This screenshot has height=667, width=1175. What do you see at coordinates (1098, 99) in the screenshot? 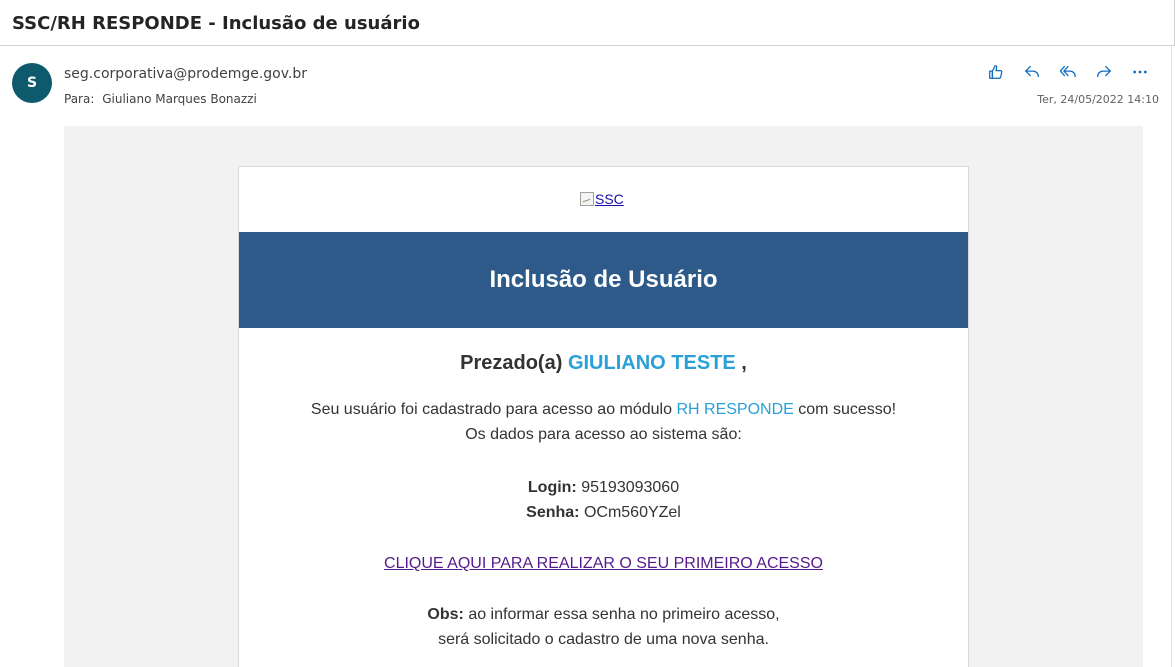
I see `email-date: Ter, 24/05/2022 14:10` at bounding box center [1098, 99].